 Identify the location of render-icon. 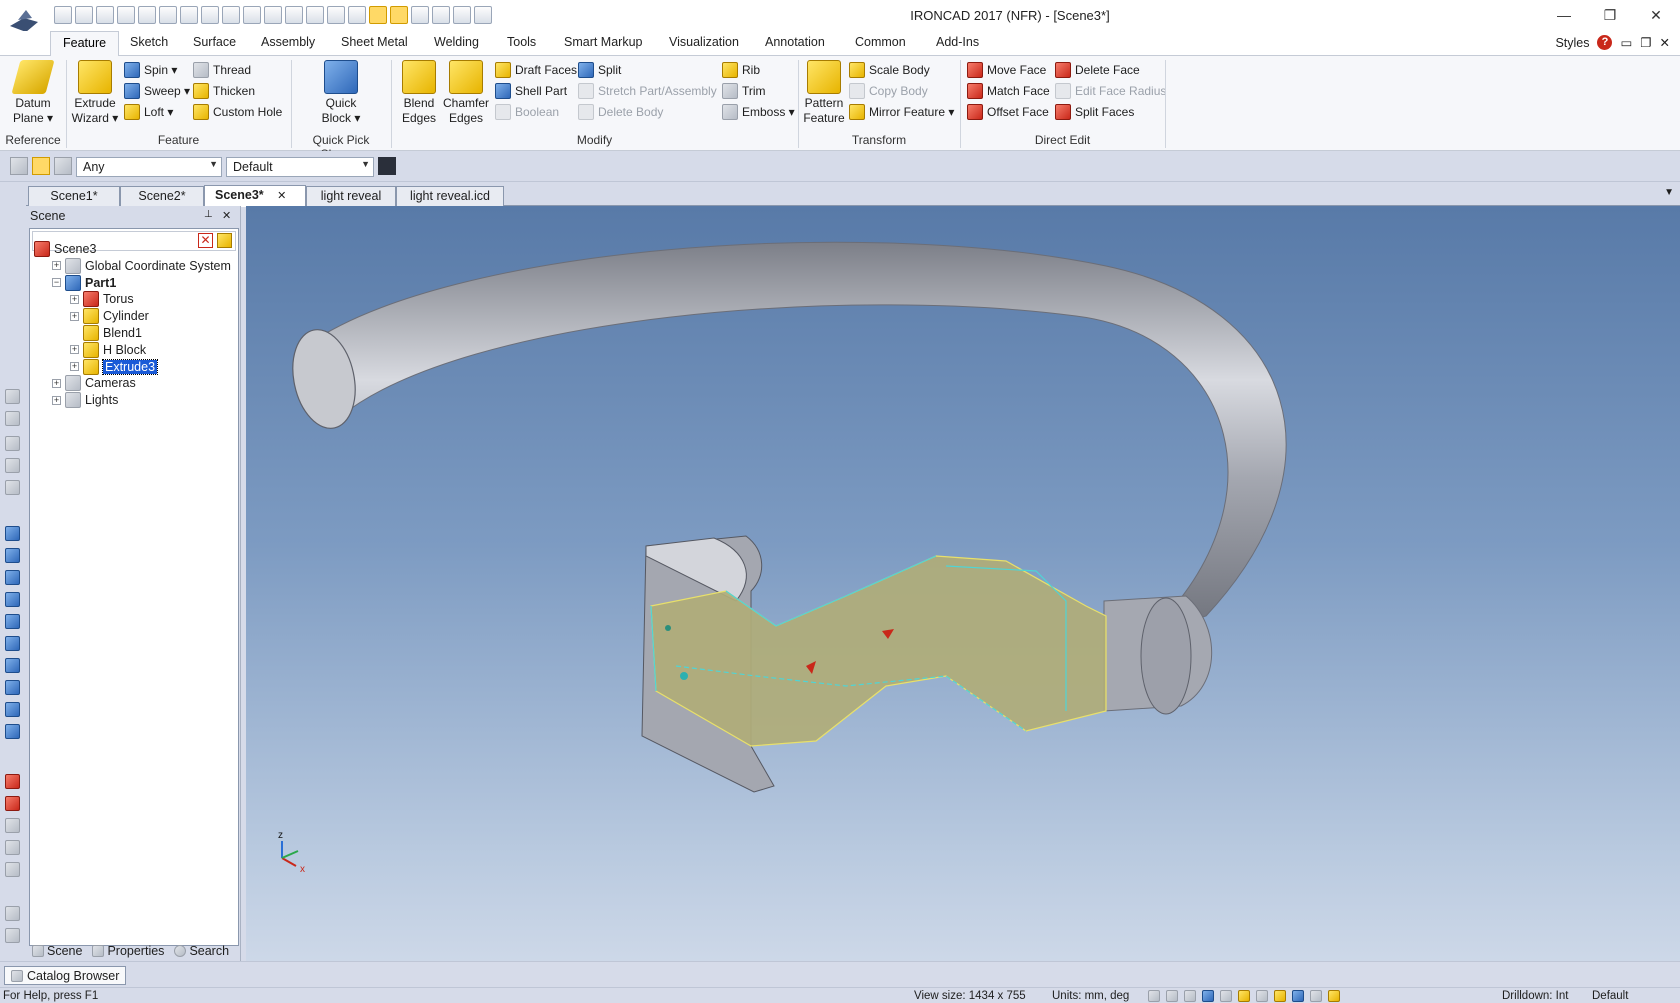
(1190, 996).